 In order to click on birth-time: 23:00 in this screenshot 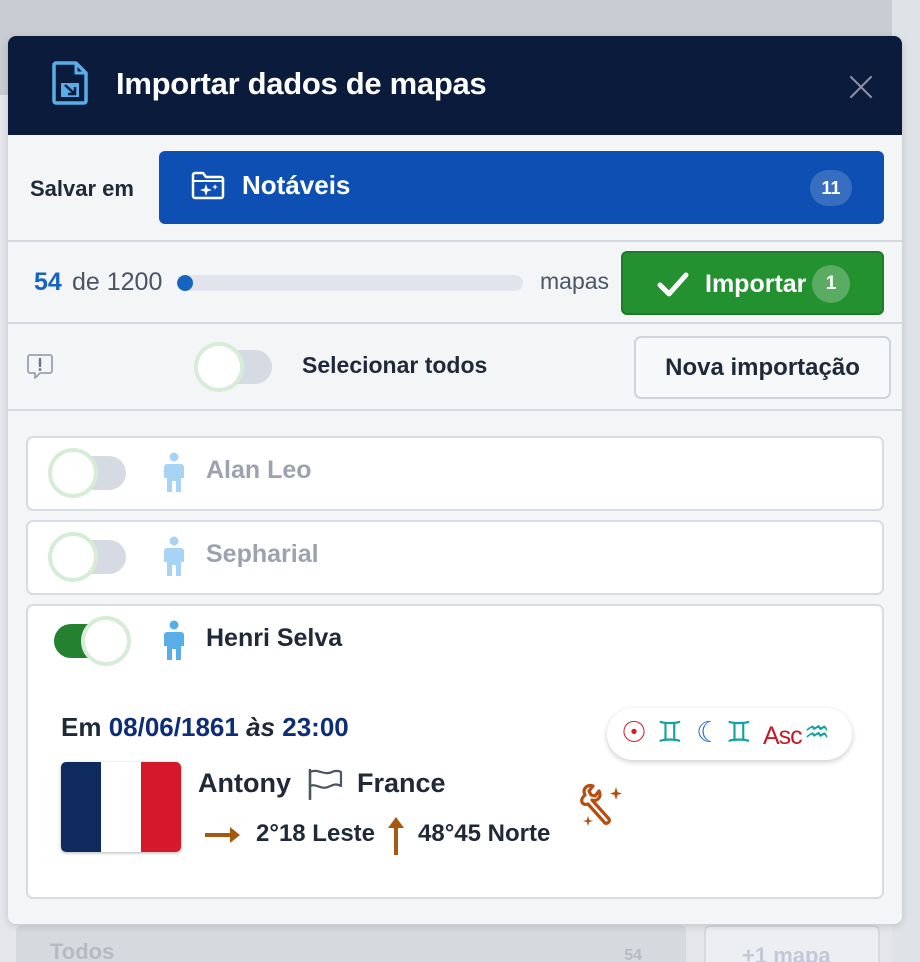, I will do `click(315, 727)`.